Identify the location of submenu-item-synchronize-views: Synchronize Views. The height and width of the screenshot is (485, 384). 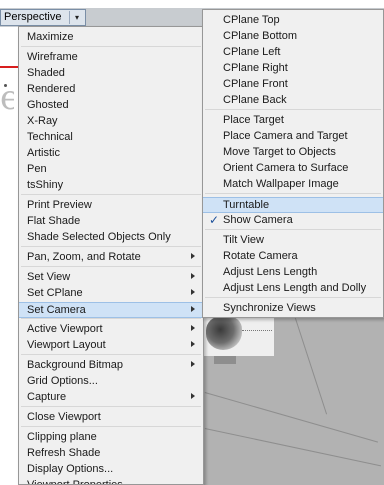
(293, 309).